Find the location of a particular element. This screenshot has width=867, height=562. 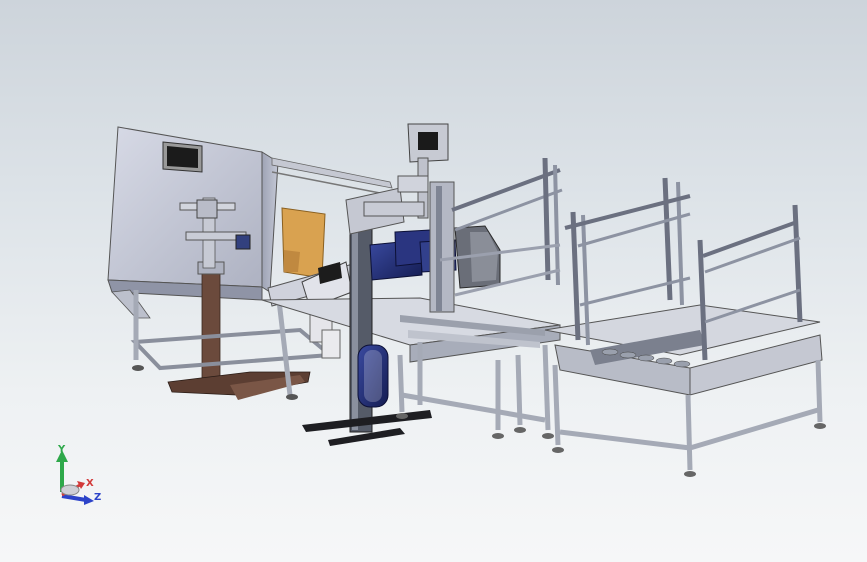

triad-z-label: Z is located at coordinates (97, 497).